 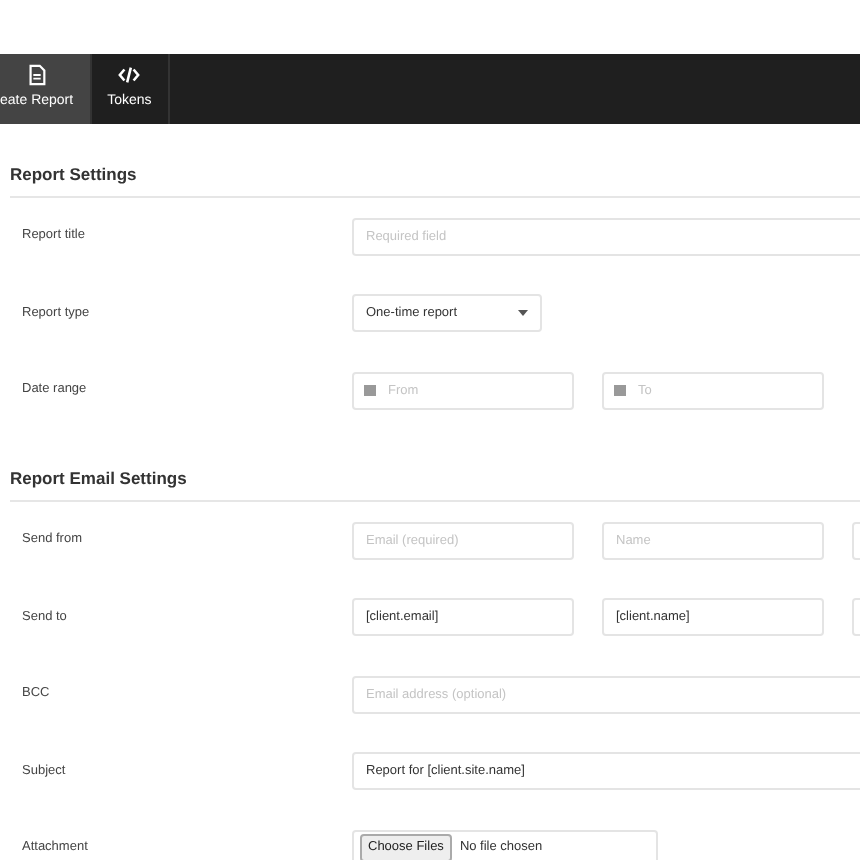 What do you see at coordinates (129, 75) in the screenshot?
I see `code-icon` at bounding box center [129, 75].